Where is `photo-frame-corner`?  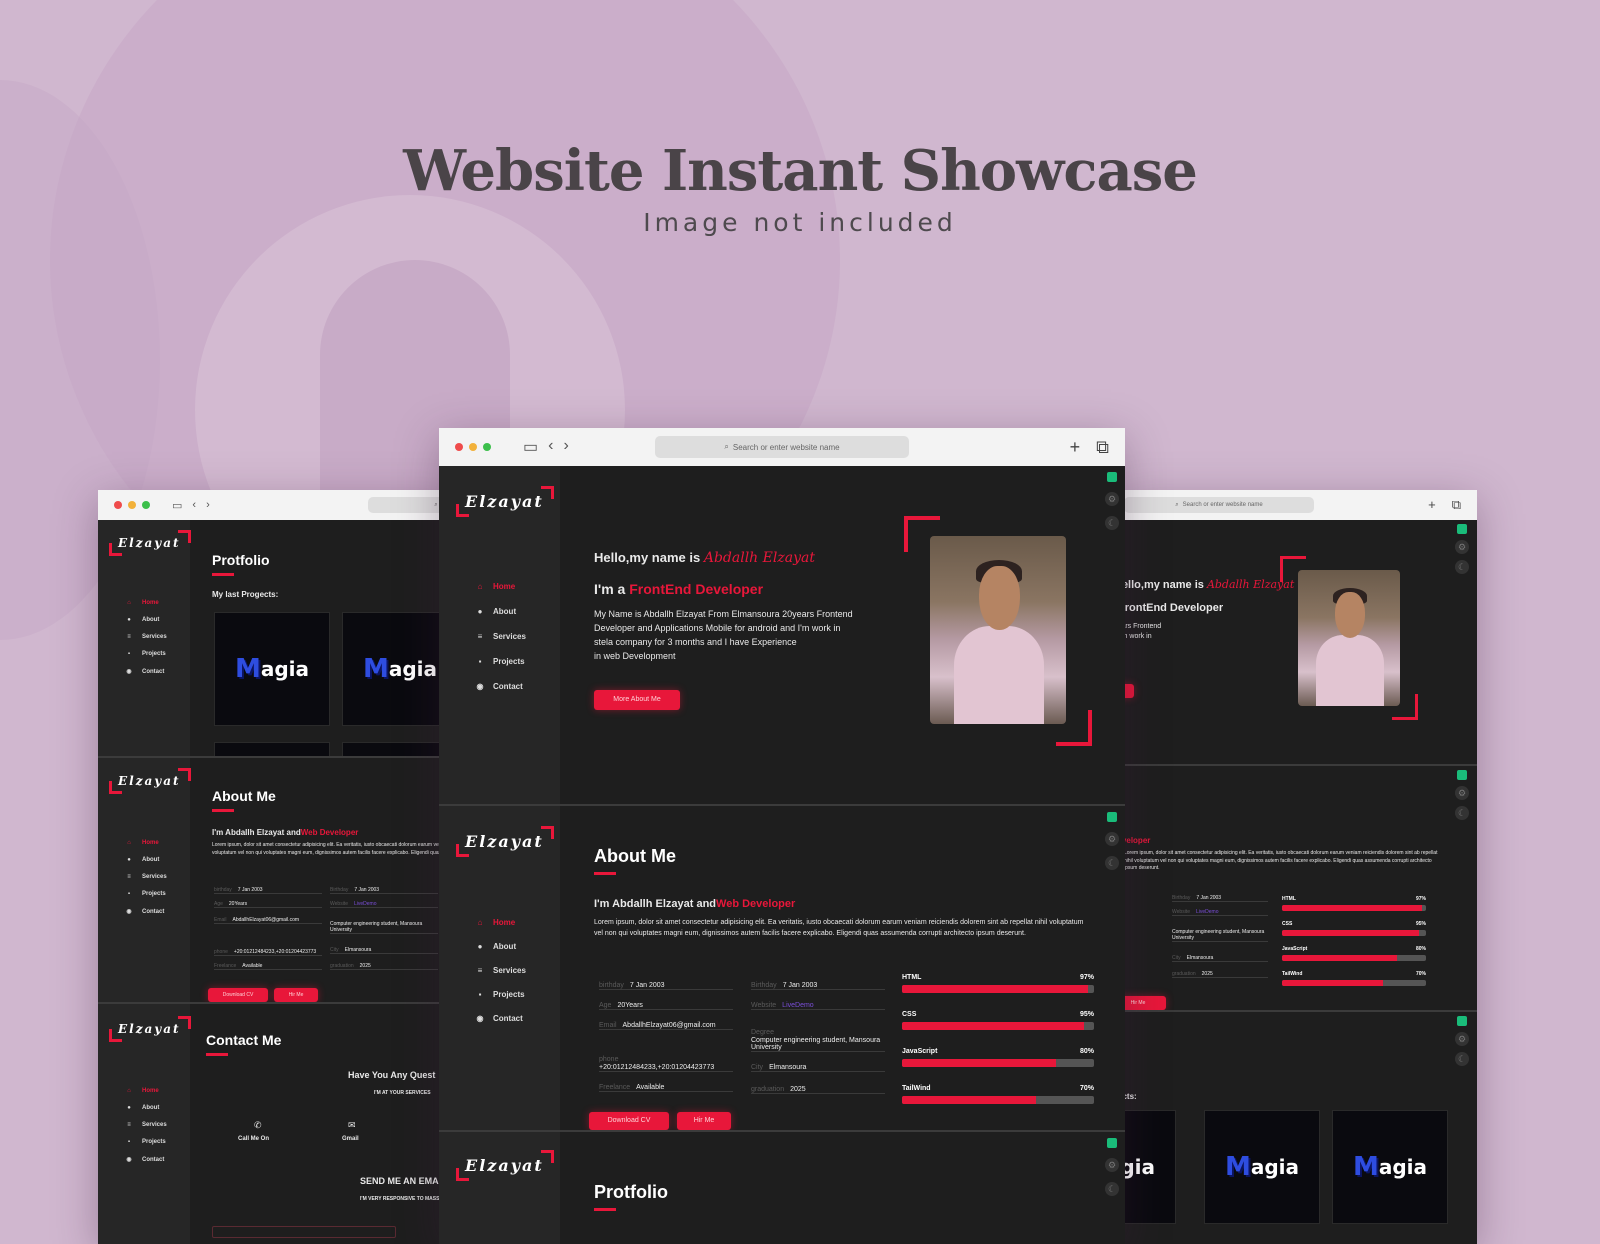 photo-frame-corner is located at coordinates (1074, 728).